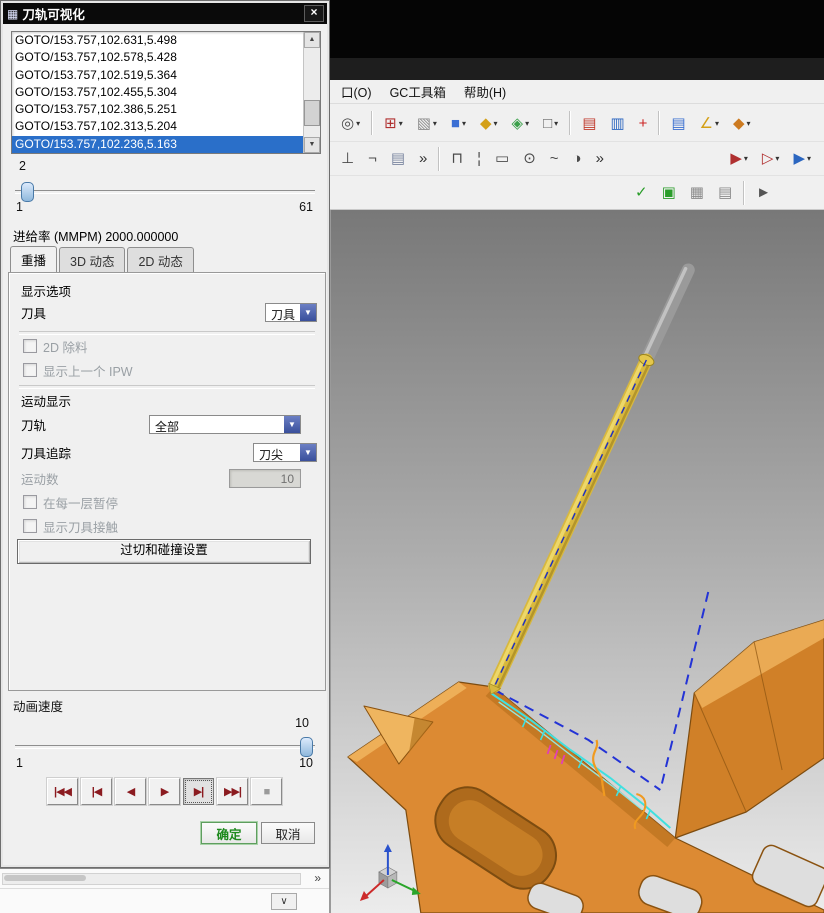 This screenshot has width=824, height=913. What do you see at coordinates (292, 424) in the screenshot?
I see `toolpath-combo-arrow-icon: ▼` at bounding box center [292, 424].